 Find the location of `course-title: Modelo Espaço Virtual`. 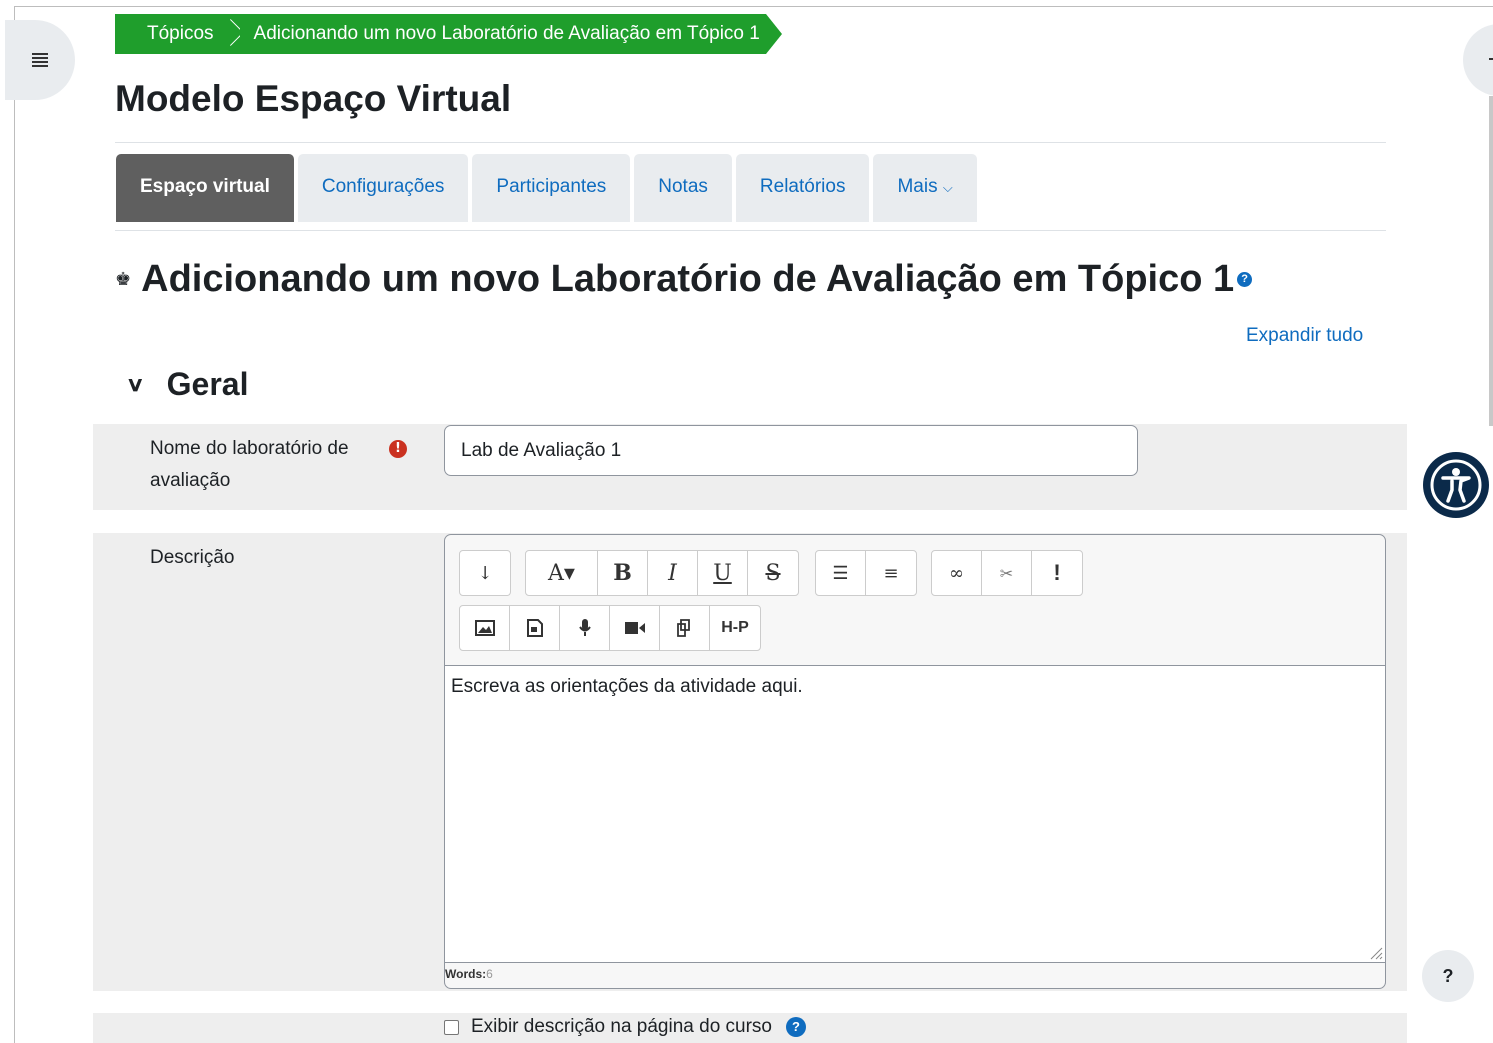

course-title: Modelo Espaço Virtual is located at coordinates (313, 98).